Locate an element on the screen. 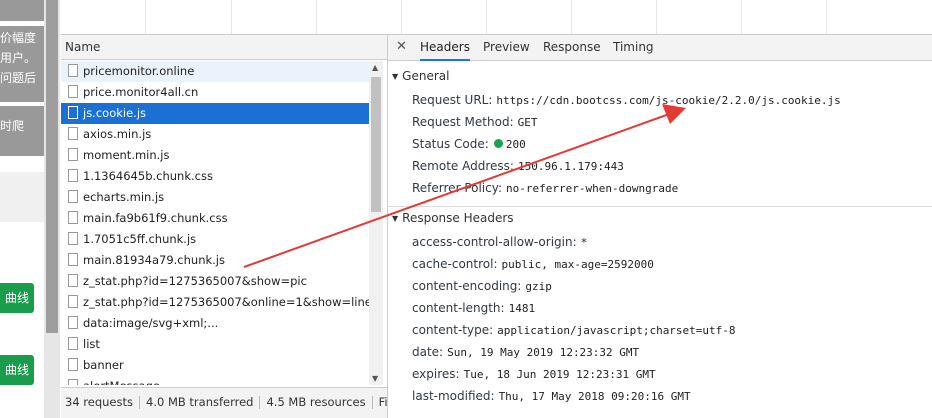 This screenshot has width=932, height=418. request-row: 1.7051c5ff.chunk.js is located at coordinates (215, 239).